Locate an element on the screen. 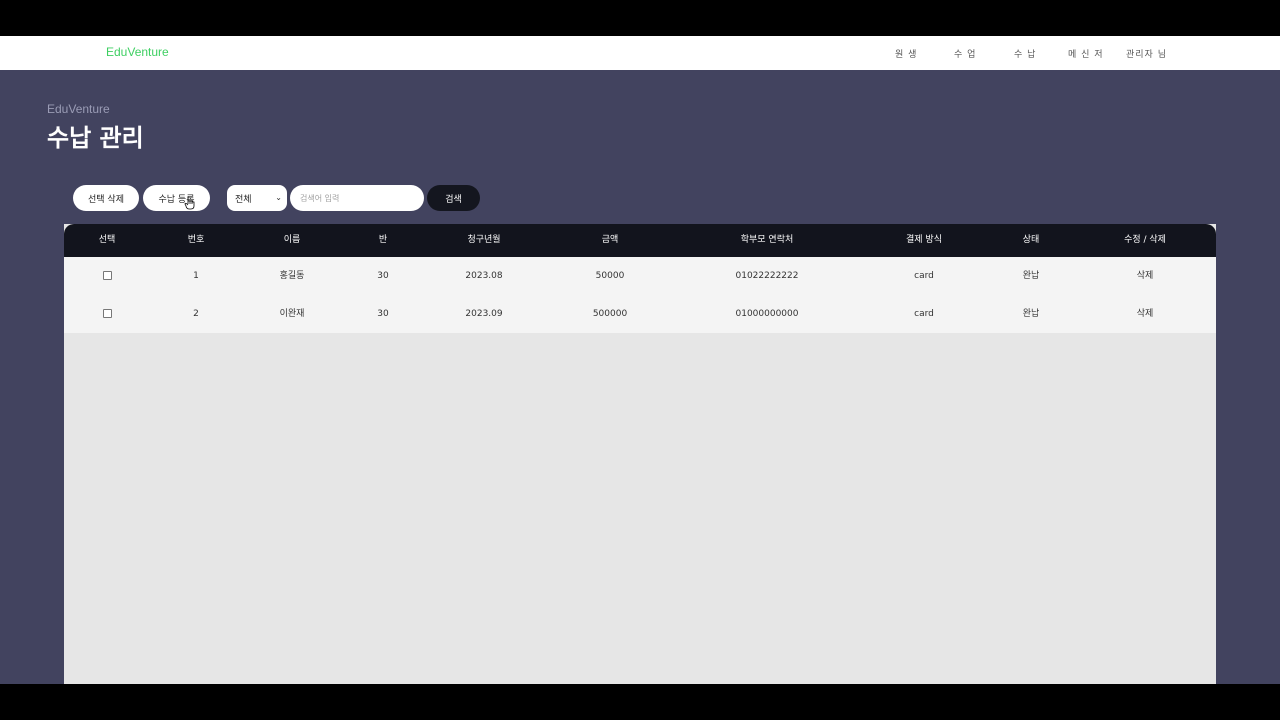 This screenshot has height=720, width=1280. brand-logo: EduVenture is located at coordinates (137, 52).